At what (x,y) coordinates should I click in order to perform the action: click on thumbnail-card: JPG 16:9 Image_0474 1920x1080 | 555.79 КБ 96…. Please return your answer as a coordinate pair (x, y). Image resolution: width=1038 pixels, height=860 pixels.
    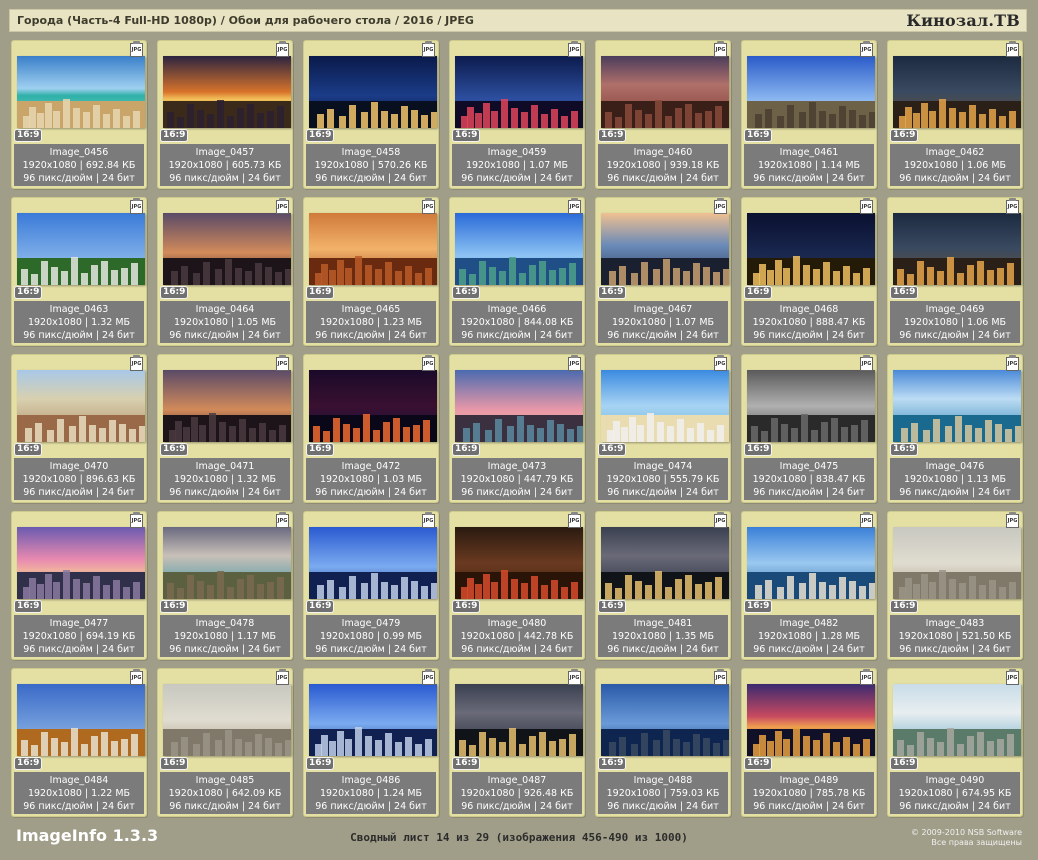
    Looking at the image, I should click on (663, 428).